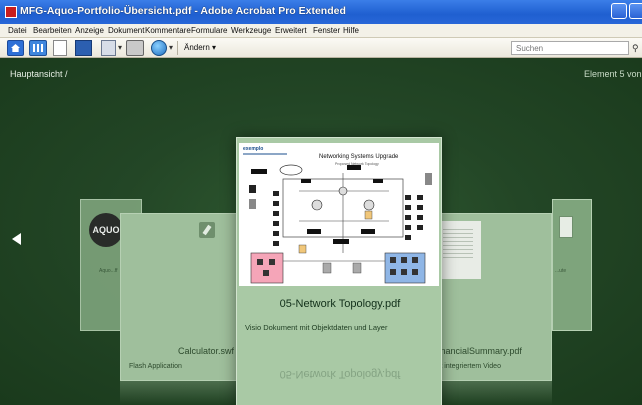 This screenshot has height=405, width=642. Describe the element at coordinates (15, 48) in the screenshot. I see `home-icon` at that location.